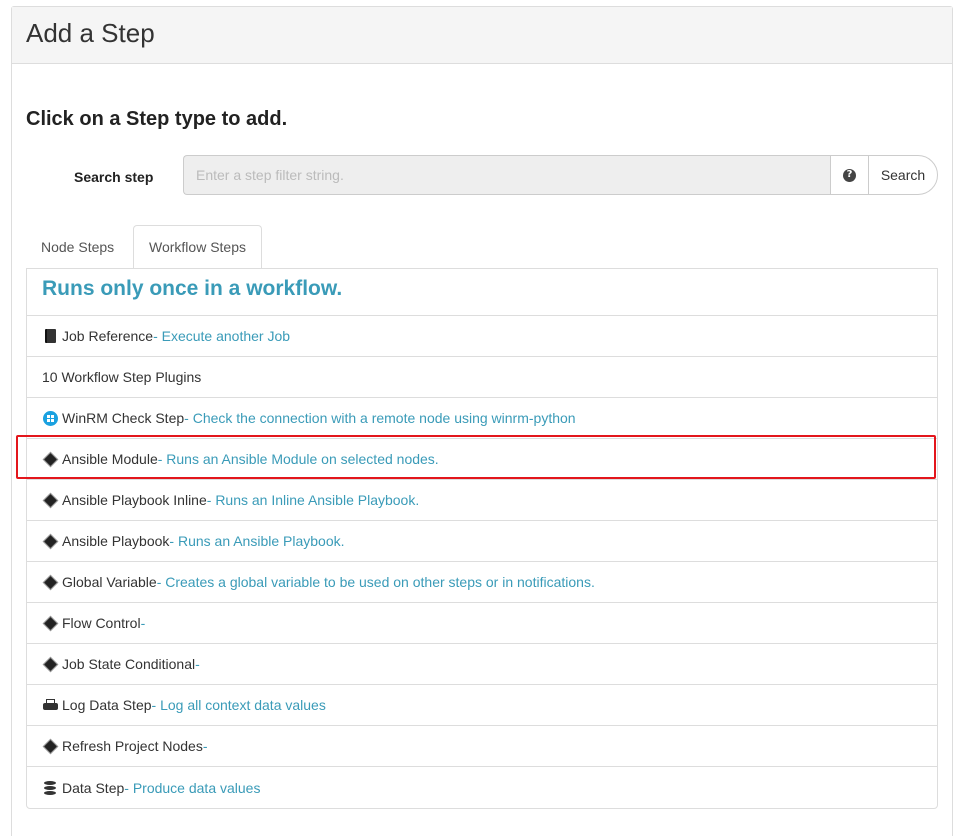 The width and height of the screenshot is (964, 836). What do you see at coordinates (101, 623) in the screenshot?
I see `step-name: Flow Control` at bounding box center [101, 623].